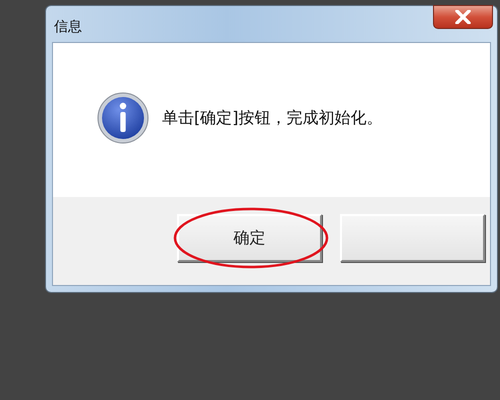  I want to click on ok-button: 确定, so click(249, 238).